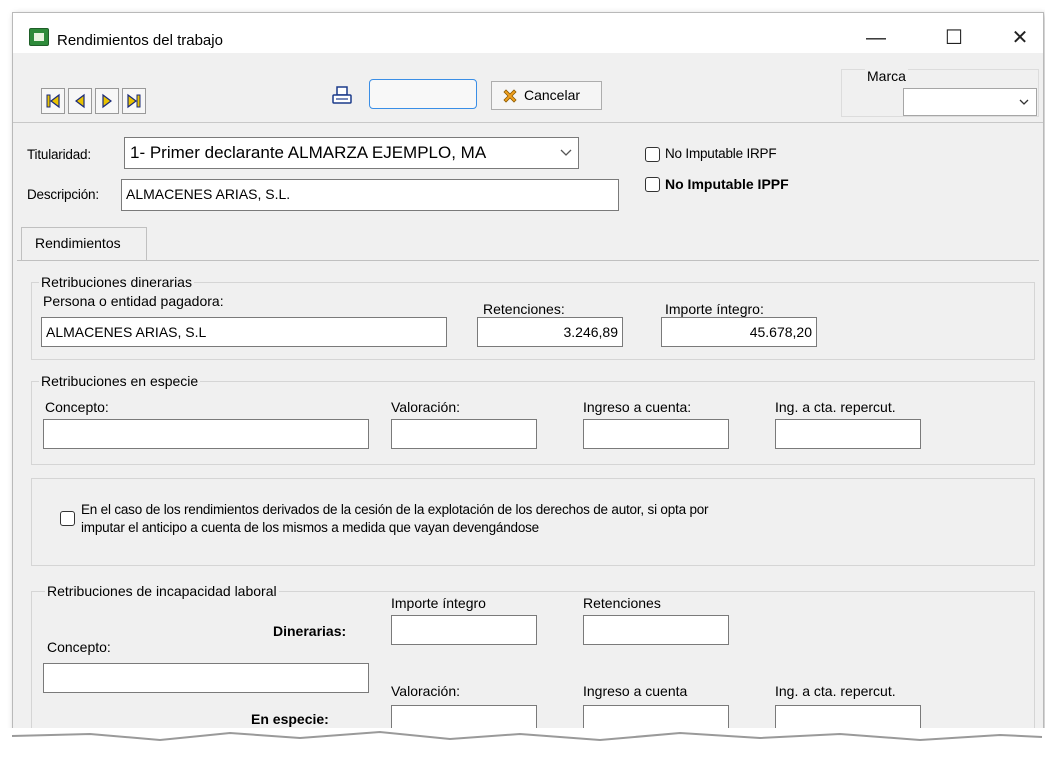  I want to click on first-record-icon, so click(53, 101).